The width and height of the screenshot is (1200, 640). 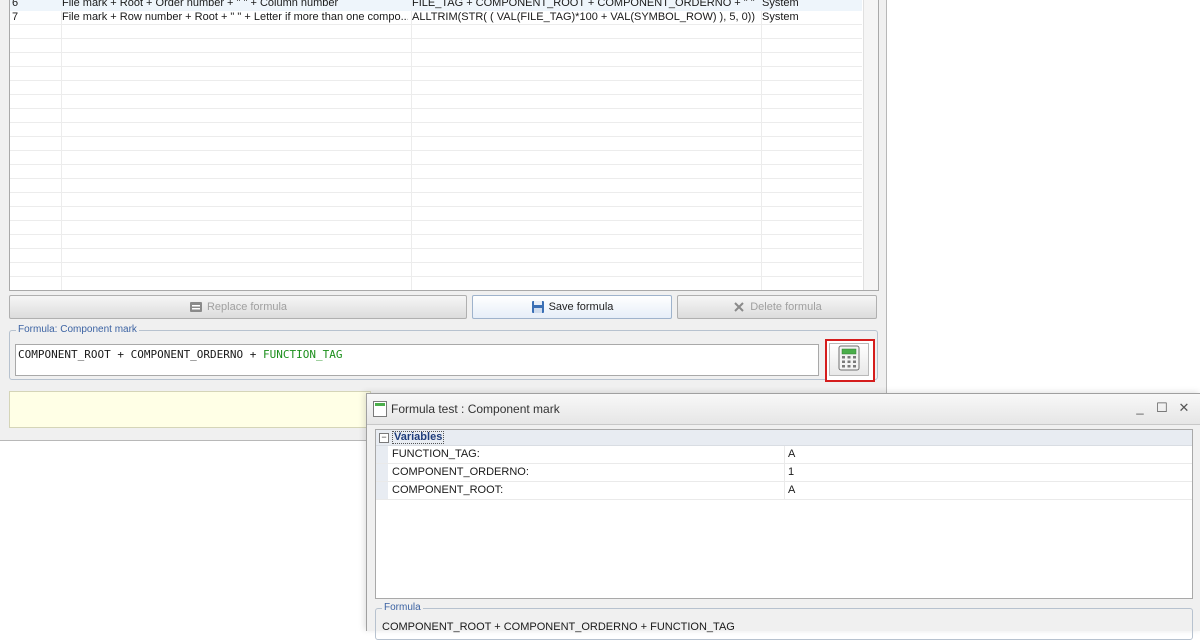 What do you see at coordinates (1162, 408) in the screenshot?
I see `maximize-button: ☐` at bounding box center [1162, 408].